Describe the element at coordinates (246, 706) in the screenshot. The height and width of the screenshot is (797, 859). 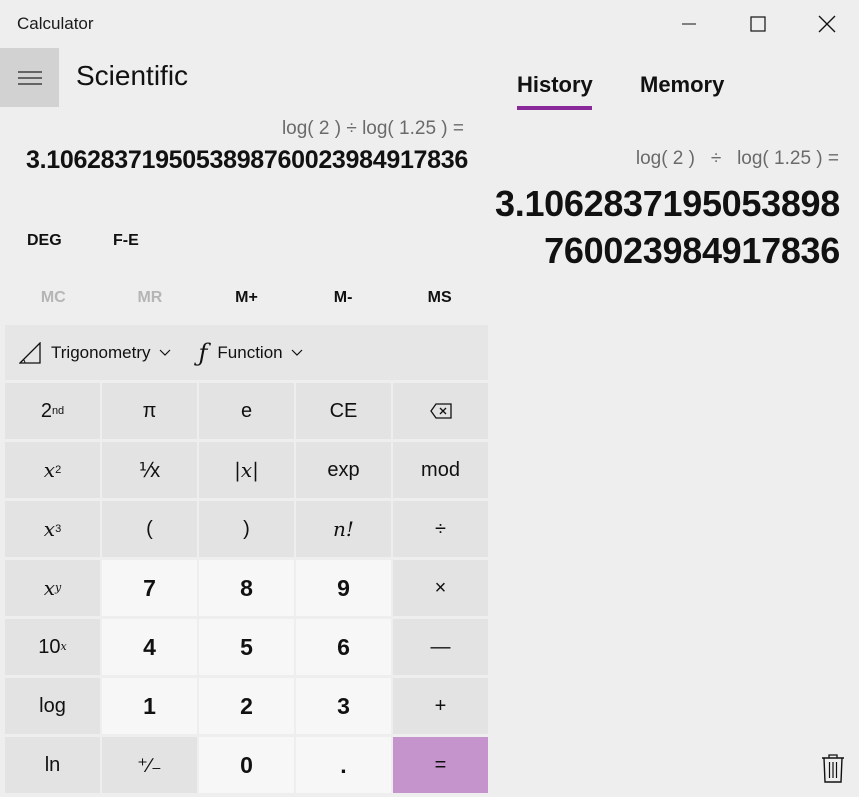
I see `digit-2-button: 2` at that location.